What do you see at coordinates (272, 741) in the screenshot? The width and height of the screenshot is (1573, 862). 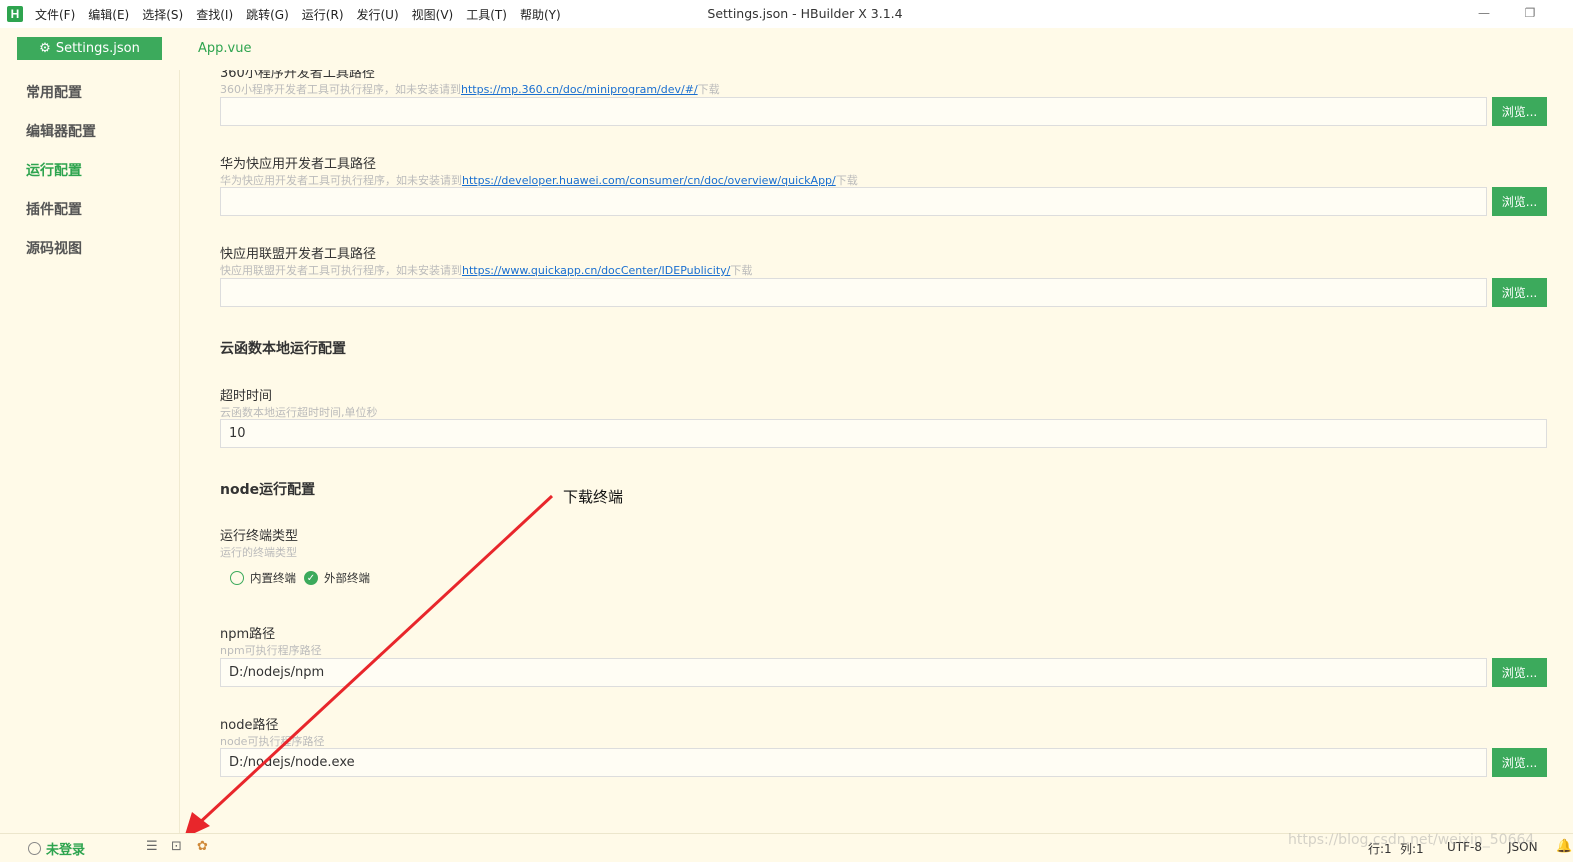 I see `field-desc-node: node可执行程序路径` at bounding box center [272, 741].